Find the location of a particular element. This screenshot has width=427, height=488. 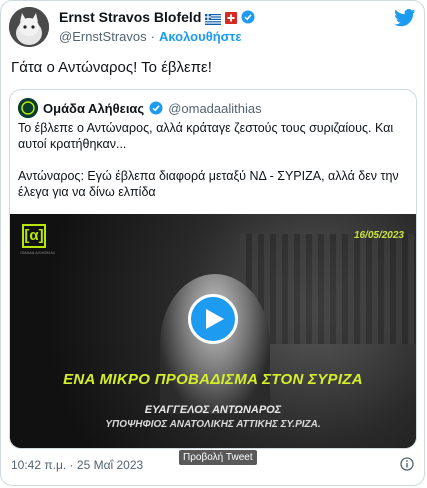

play-icon is located at coordinates (215, 319).